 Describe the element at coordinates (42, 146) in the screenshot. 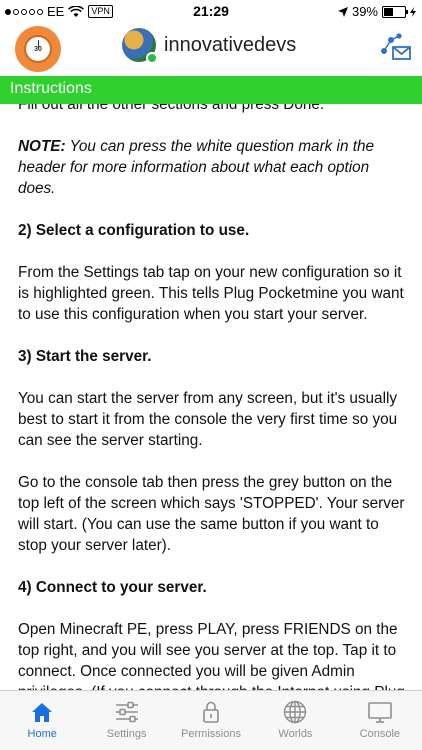

I see `note-label: NOTE:` at that location.